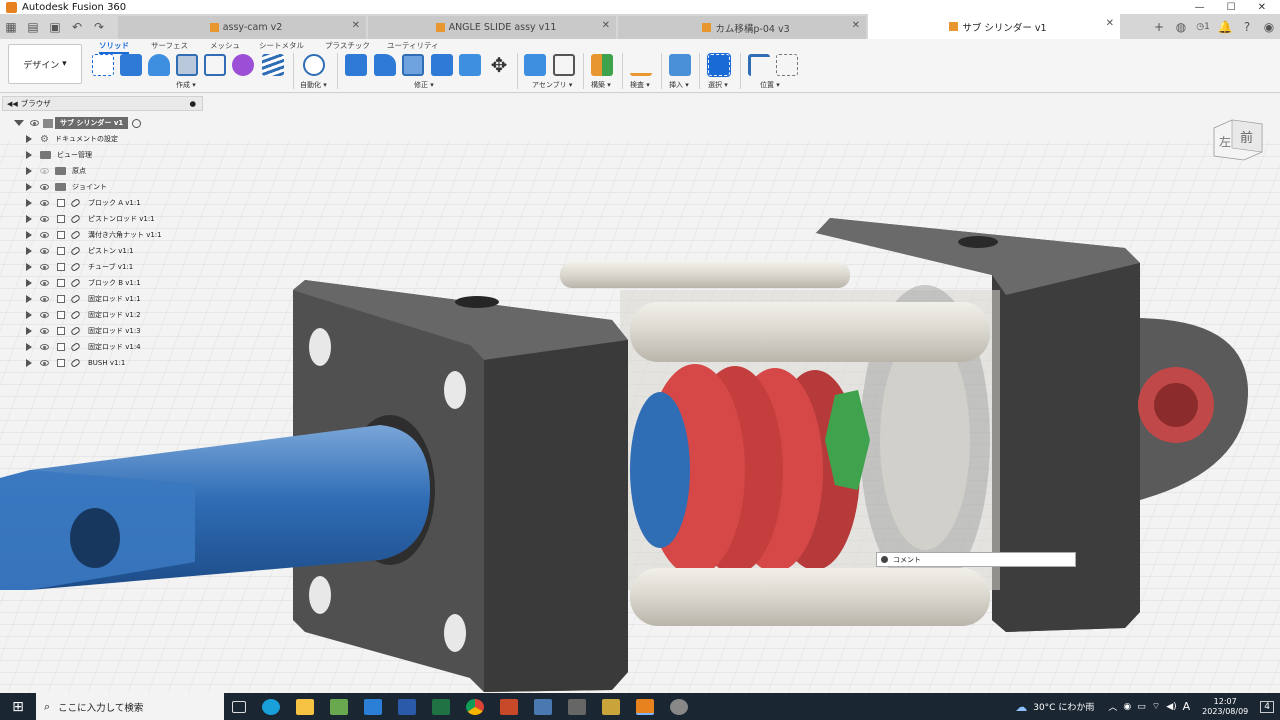 The height and width of the screenshot is (720, 1280). What do you see at coordinates (810, 332) in the screenshot?
I see `fixed-rod-front-top` at bounding box center [810, 332].